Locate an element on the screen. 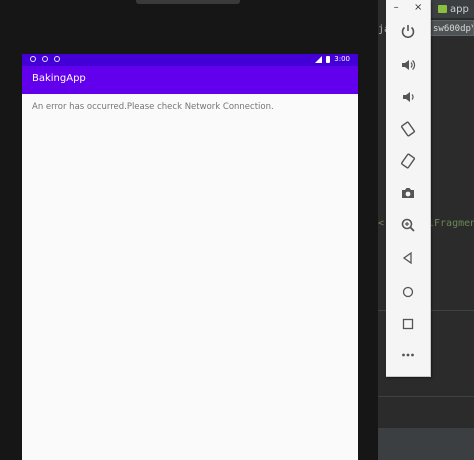 The width and height of the screenshot is (474, 460). rotate-left-icon is located at coordinates (408, 129).